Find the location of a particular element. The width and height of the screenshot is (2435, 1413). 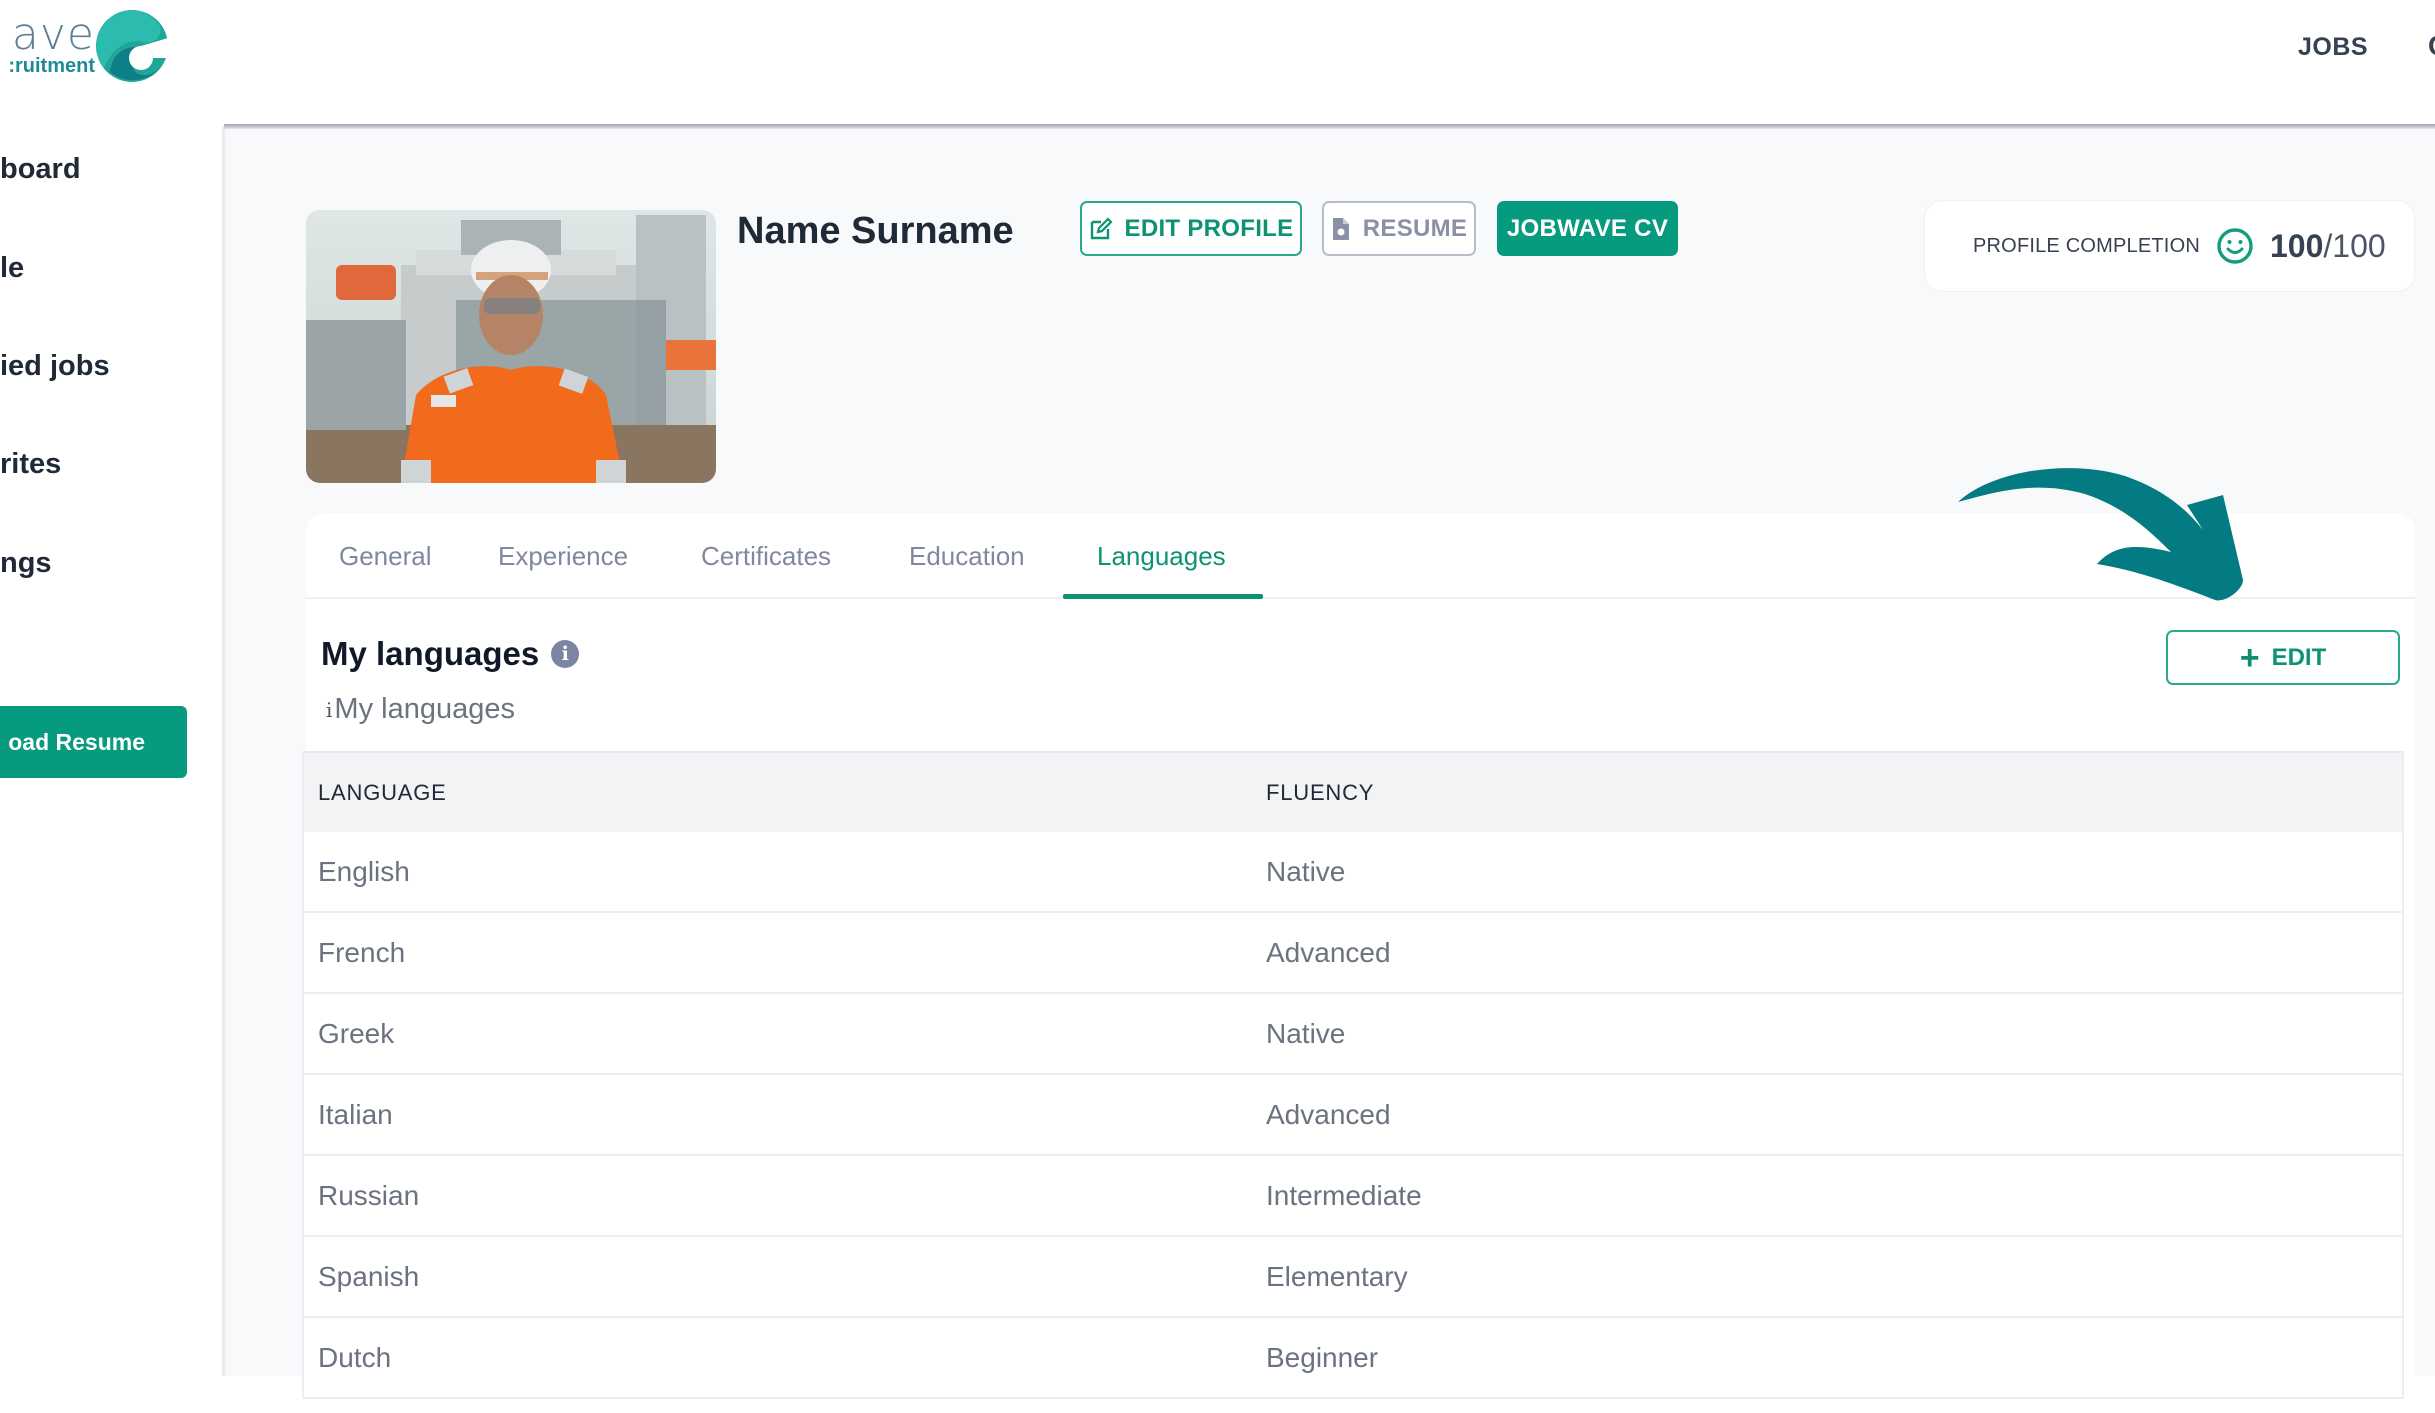

jobwave-cv-button: JOBWAVE CV is located at coordinates (1587, 228).